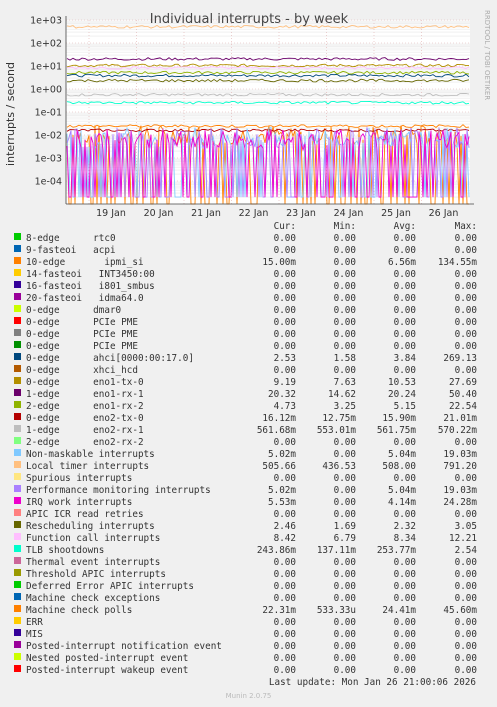 This screenshot has height=707, width=497. Describe the element at coordinates (82, 370) in the screenshot. I see `series-name: 0-edge xhci_hcd` at that location.